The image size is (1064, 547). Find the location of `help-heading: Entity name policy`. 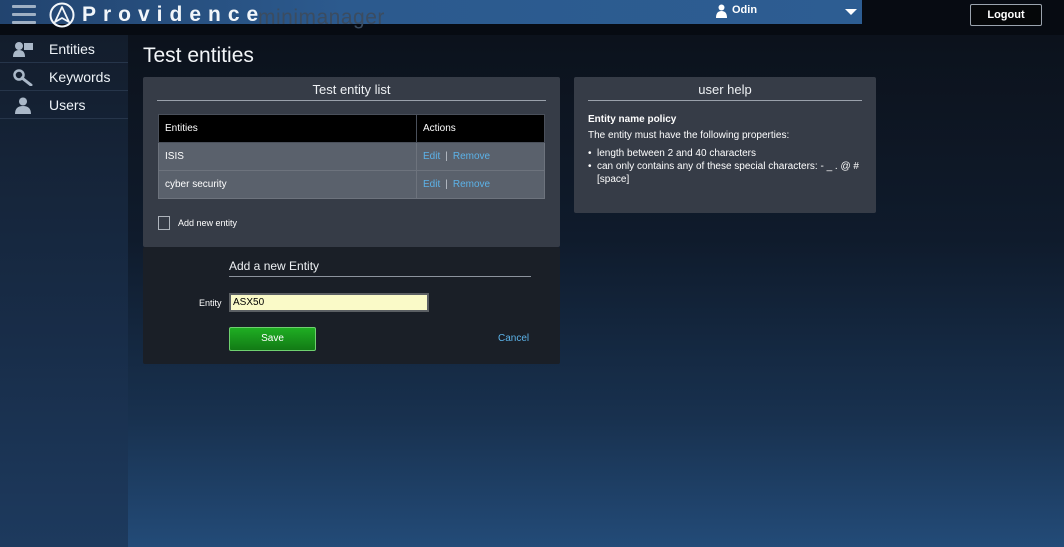

help-heading: Entity name policy is located at coordinates (632, 119).